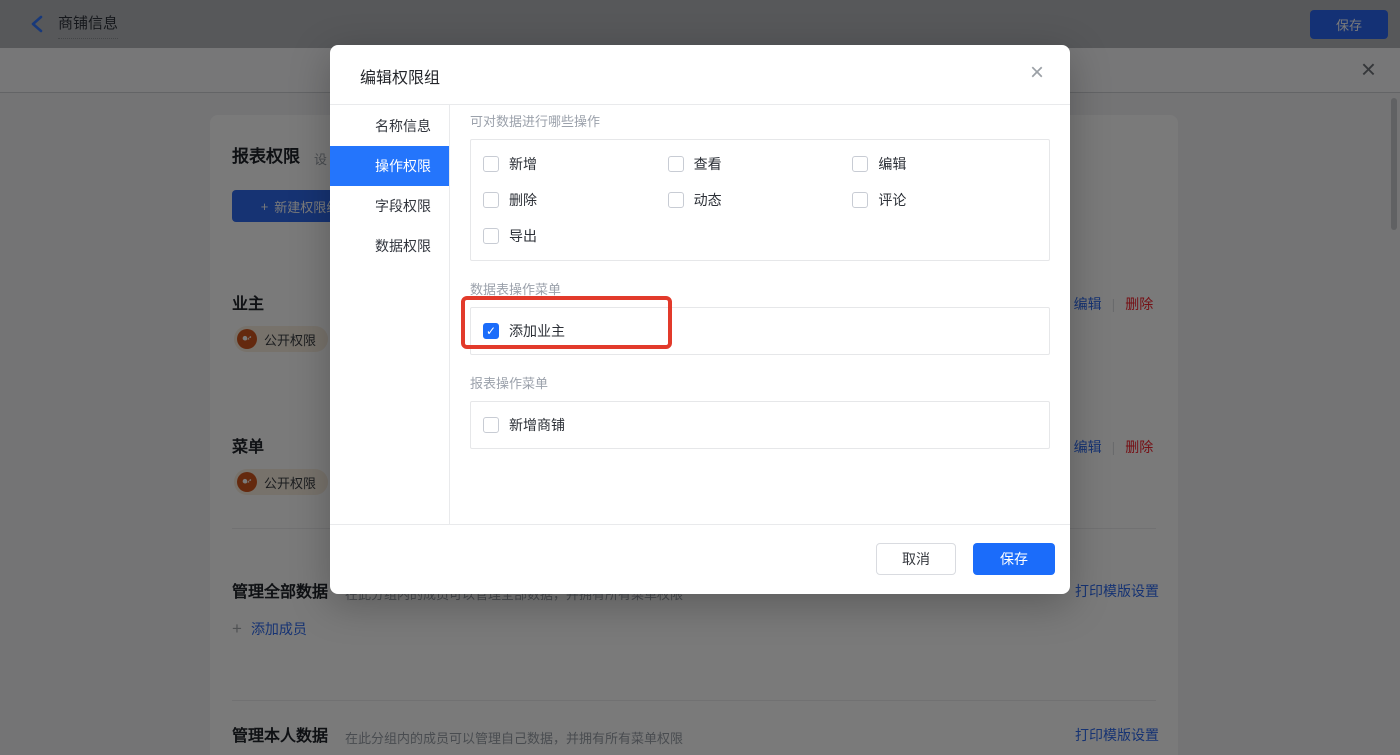 This screenshot has width=1400, height=755. What do you see at coordinates (700, 75) in the screenshot?
I see `modal-header: 编辑权限组 ×` at bounding box center [700, 75].